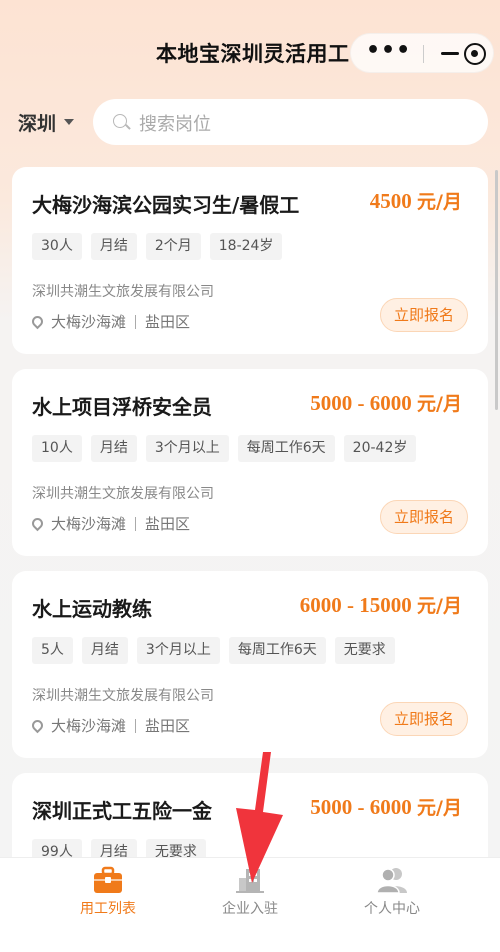 This screenshot has height=952, width=500. Describe the element at coordinates (92, 609) in the screenshot. I see `job-title: 水上运动教练` at that location.